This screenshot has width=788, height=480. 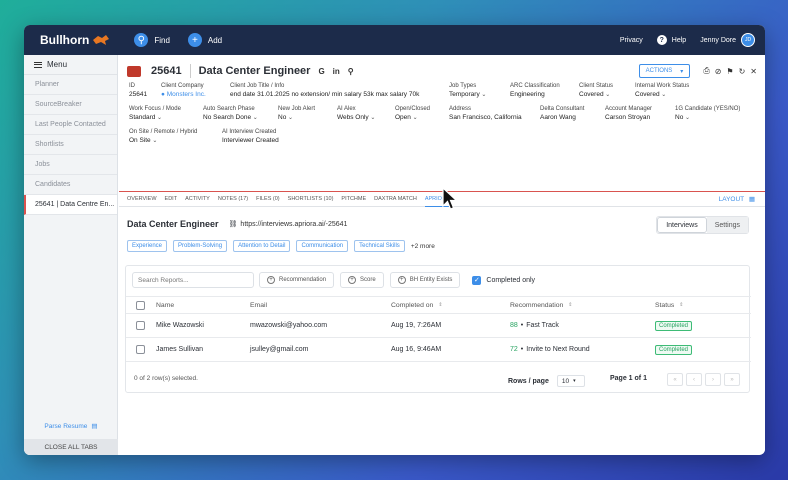 I want to click on recommendation-filter-button: + Recommendation, so click(x=297, y=280).